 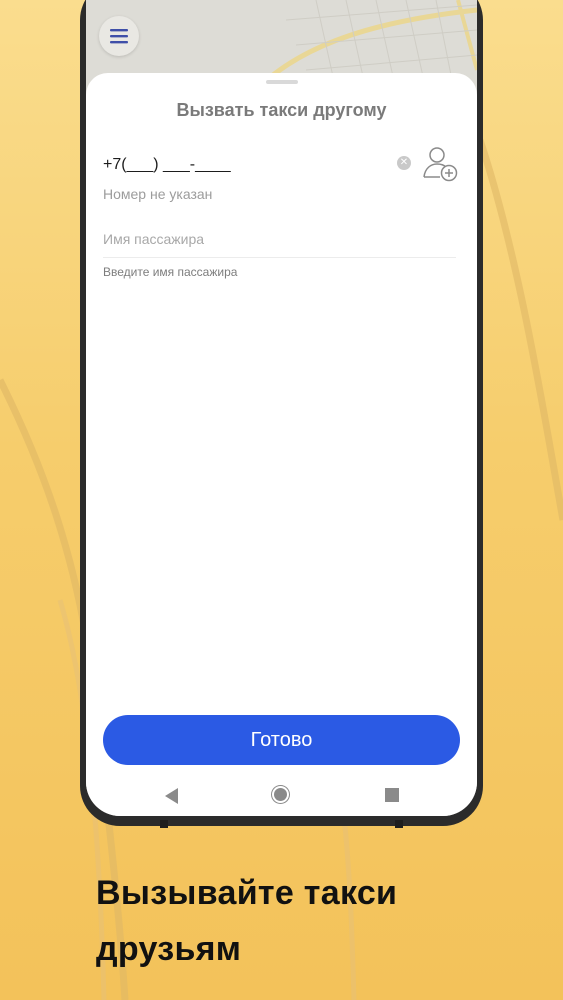 I want to click on phone-number-field: +7(___) ___-____, so click(x=167, y=165).